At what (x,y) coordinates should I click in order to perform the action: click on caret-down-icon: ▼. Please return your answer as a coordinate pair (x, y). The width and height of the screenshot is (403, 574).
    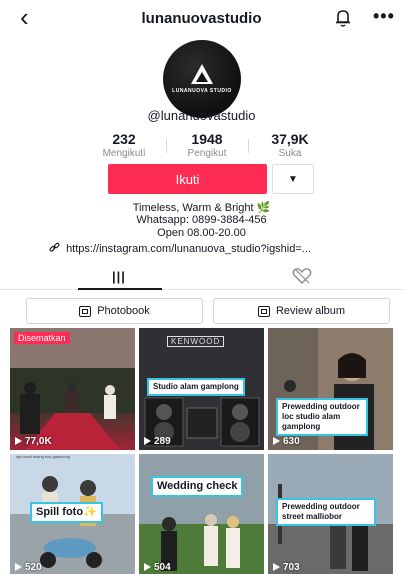
    Looking at the image, I should click on (293, 179).